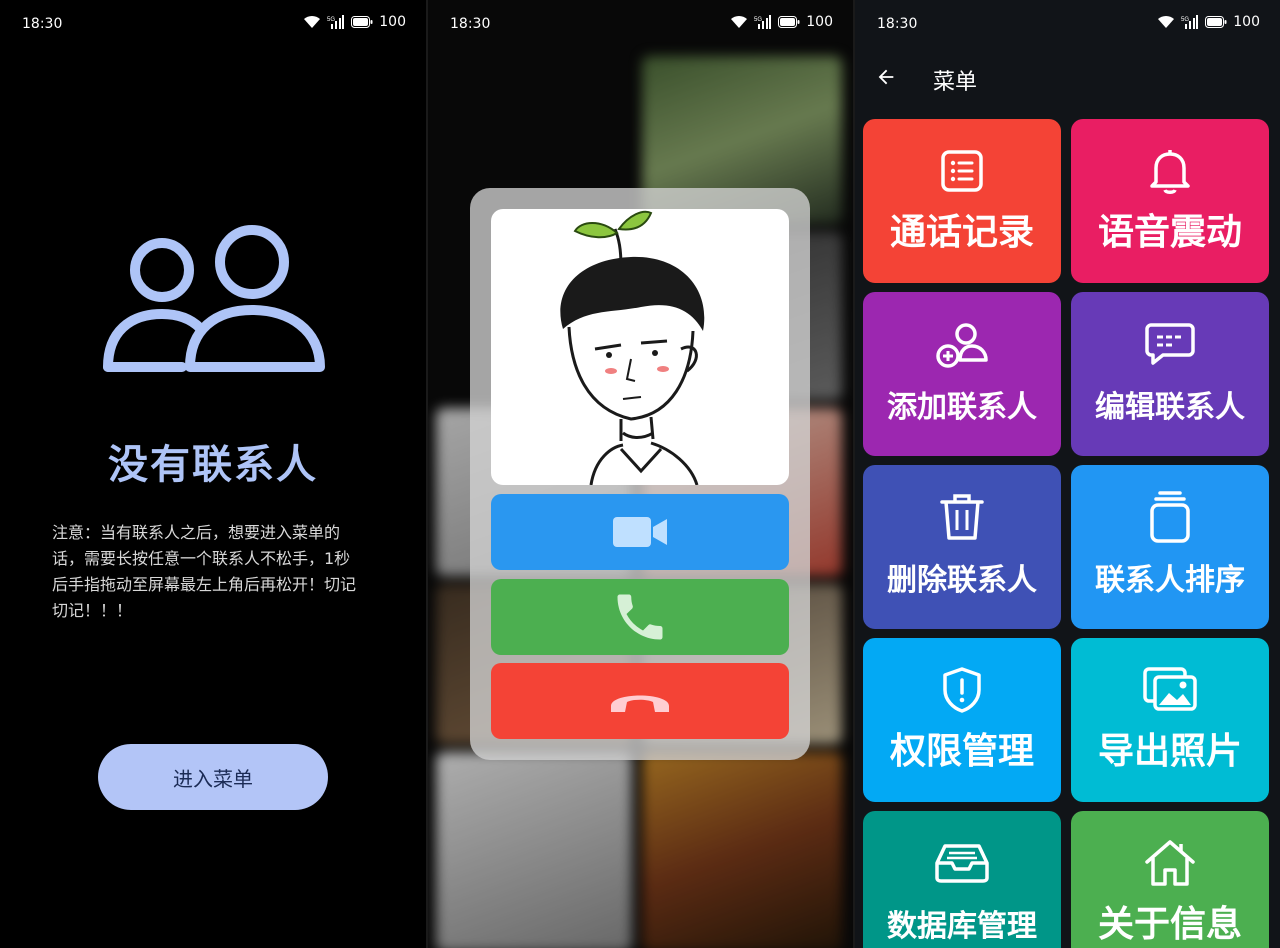 Image resolution: width=1280 pixels, height=948 pixels. I want to click on menu-add-contact: 添加联系人, so click(962, 374).